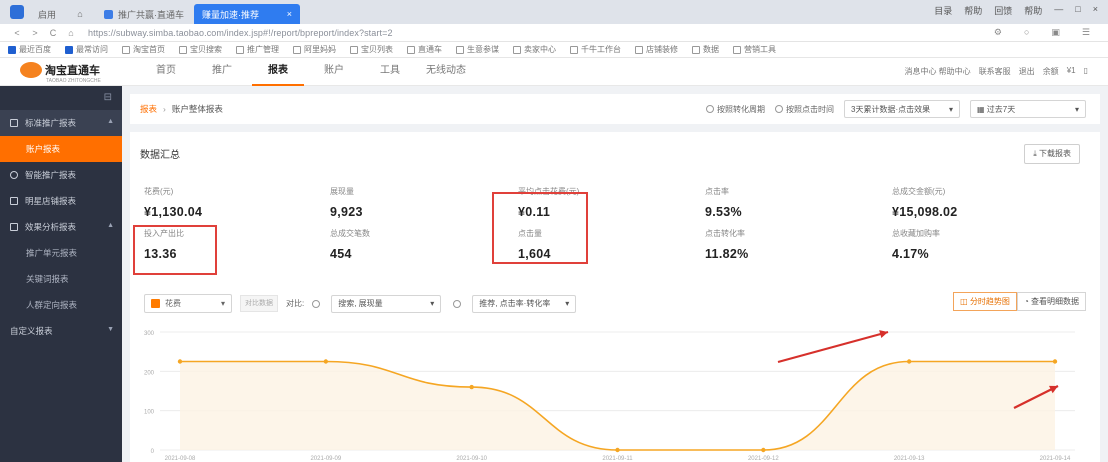 Image resolution: width=1108 pixels, height=462 pixels. Describe the element at coordinates (71, 33) in the screenshot. I see `home-icon: ⌂` at that location.